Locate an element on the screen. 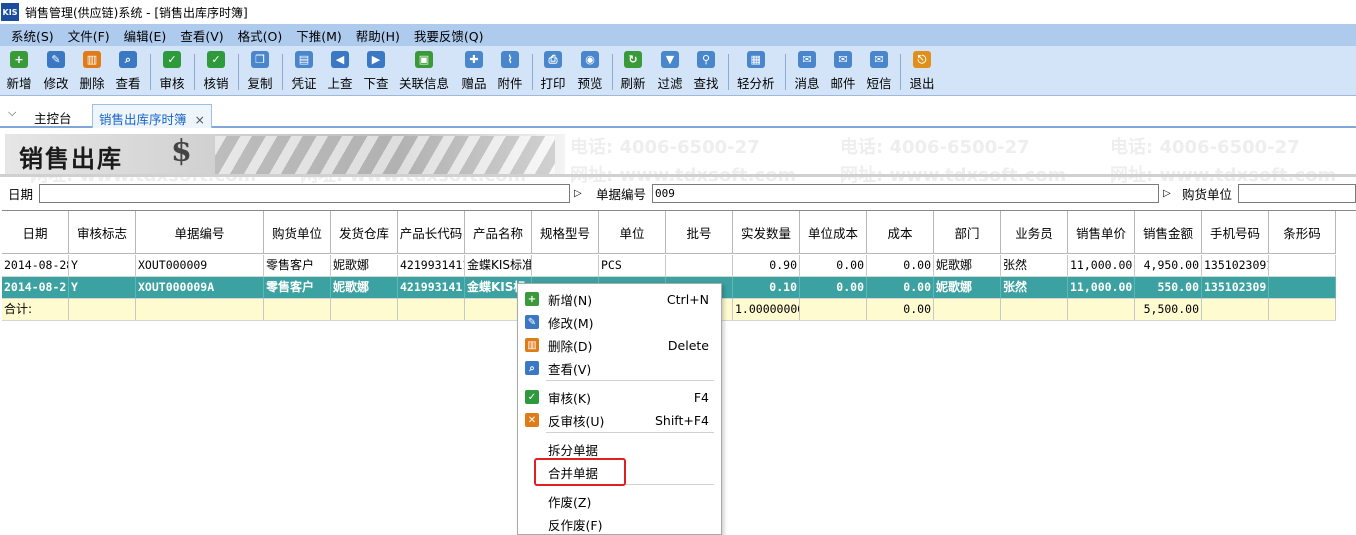  edit-button: ✎ 修改 is located at coordinates (56, 72).